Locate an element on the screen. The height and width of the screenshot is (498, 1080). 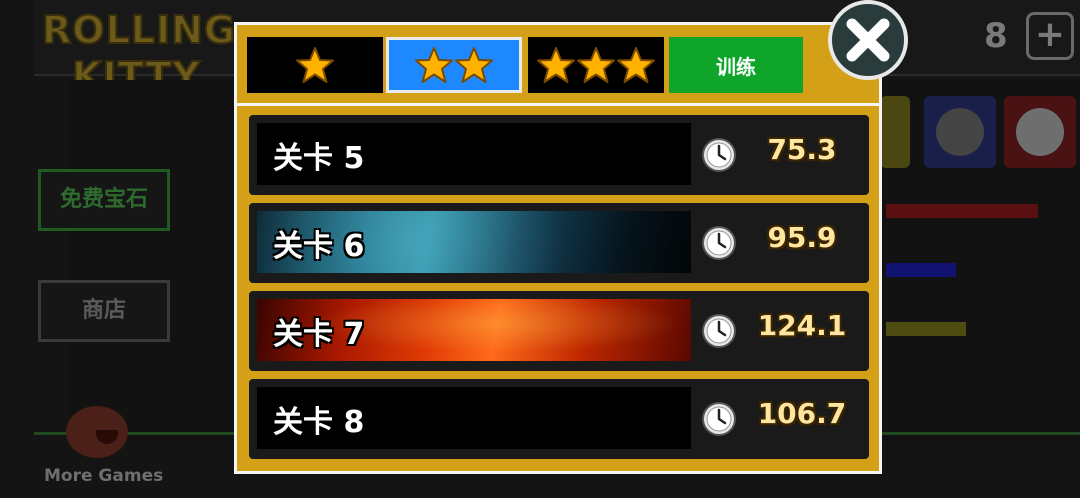
tab-one-star is located at coordinates (315, 65).